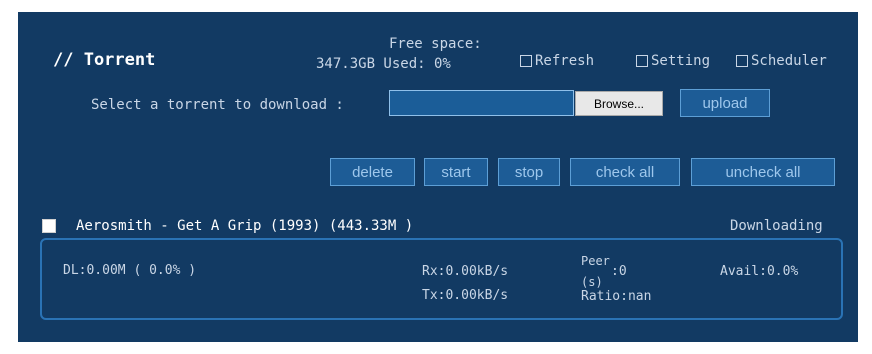 The image size is (872, 354). What do you see at coordinates (776, 226) in the screenshot?
I see `torrent-status: Downloading` at bounding box center [776, 226].